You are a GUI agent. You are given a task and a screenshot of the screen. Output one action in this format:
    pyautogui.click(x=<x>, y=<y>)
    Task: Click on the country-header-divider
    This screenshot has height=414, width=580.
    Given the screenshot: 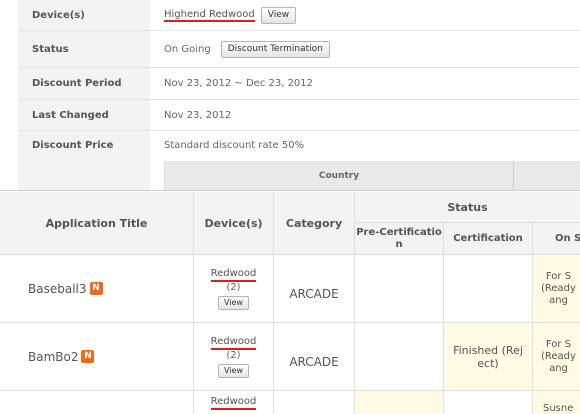 What is the action you would take?
    pyautogui.click(x=513, y=175)
    